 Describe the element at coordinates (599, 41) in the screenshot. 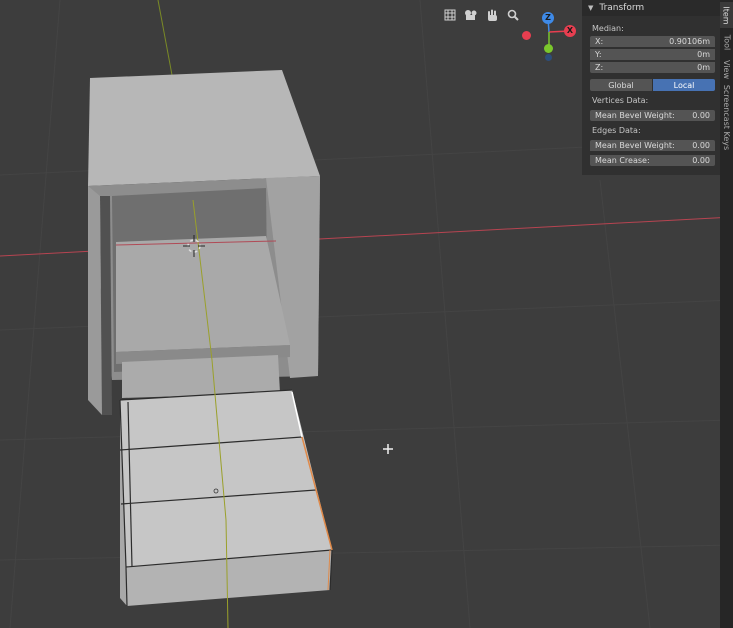

I see `median-x-label: X:` at that location.